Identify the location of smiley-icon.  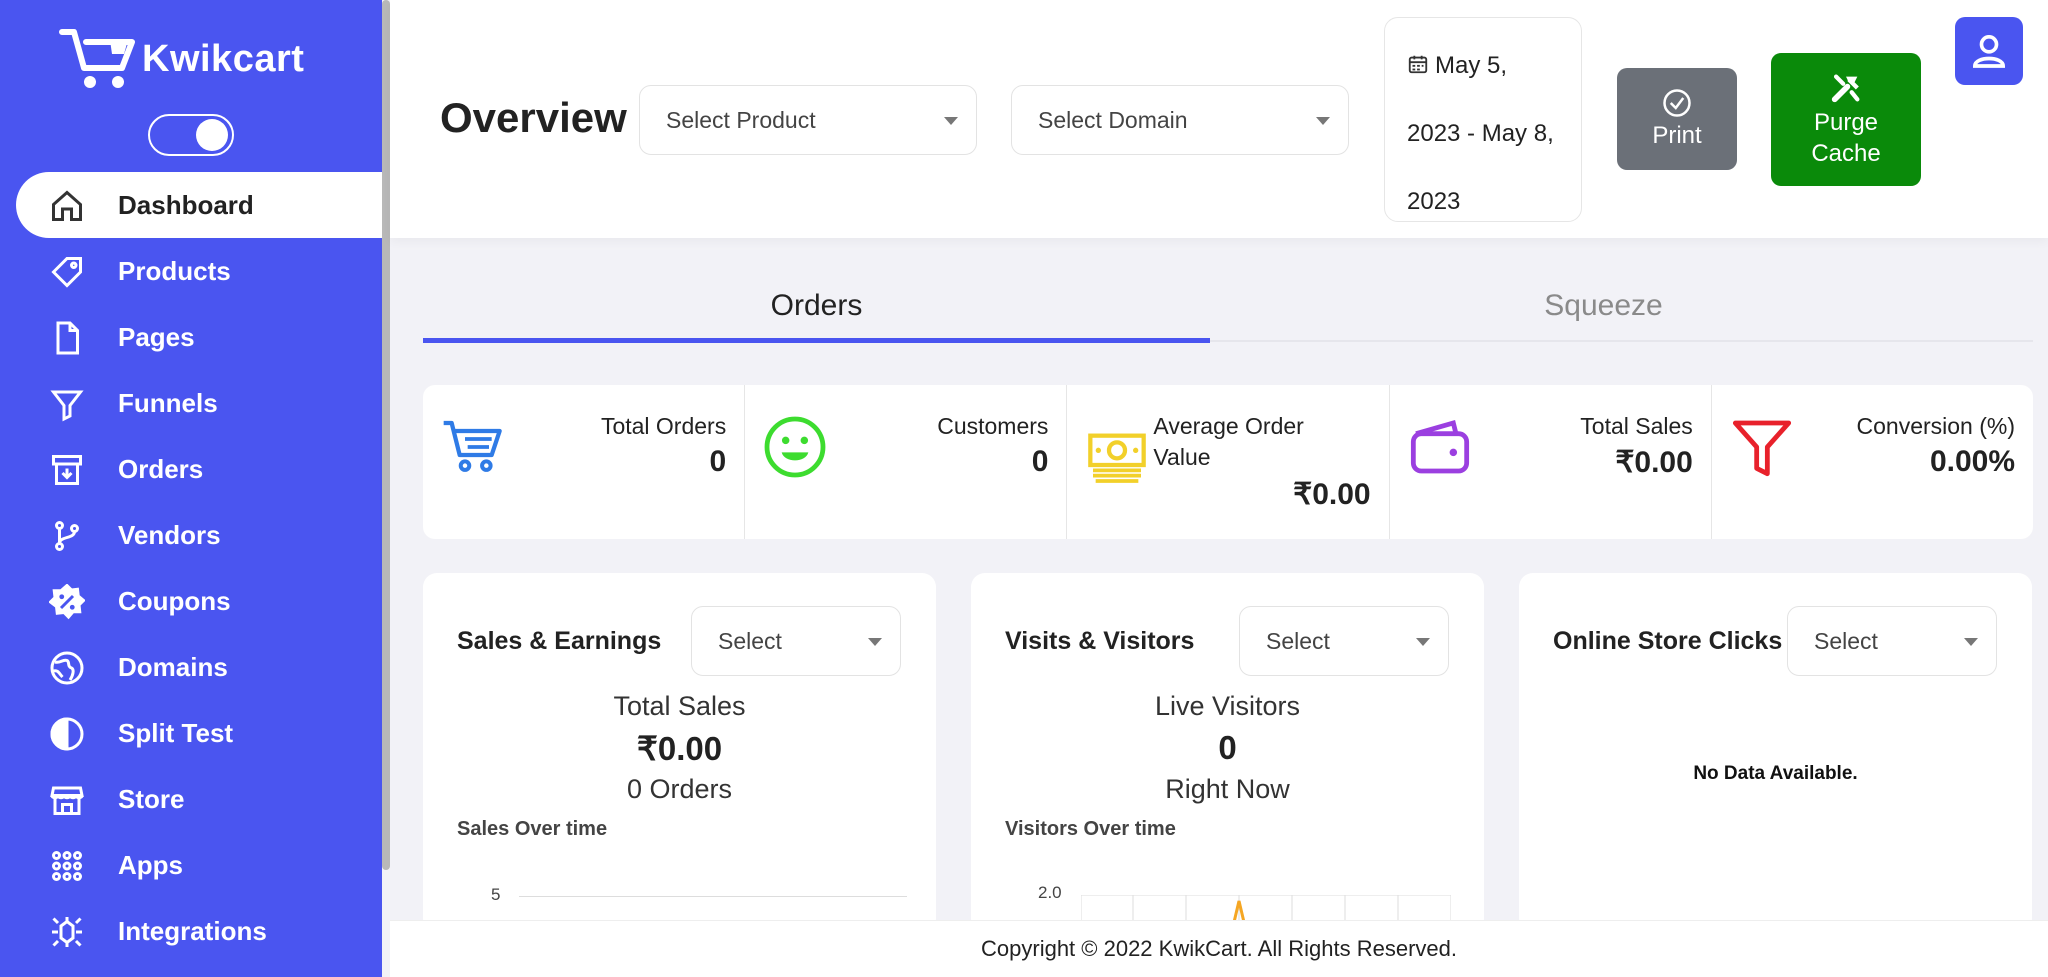
(795, 447).